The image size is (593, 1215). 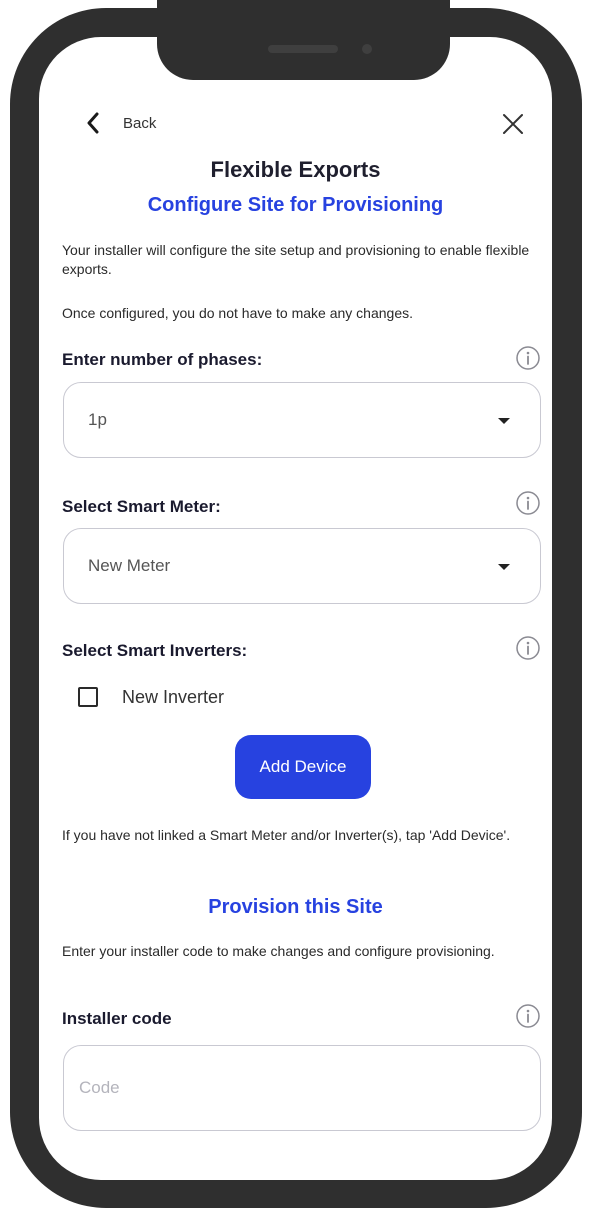 I want to click on installer-code-input, so click(x=302, y=1088).